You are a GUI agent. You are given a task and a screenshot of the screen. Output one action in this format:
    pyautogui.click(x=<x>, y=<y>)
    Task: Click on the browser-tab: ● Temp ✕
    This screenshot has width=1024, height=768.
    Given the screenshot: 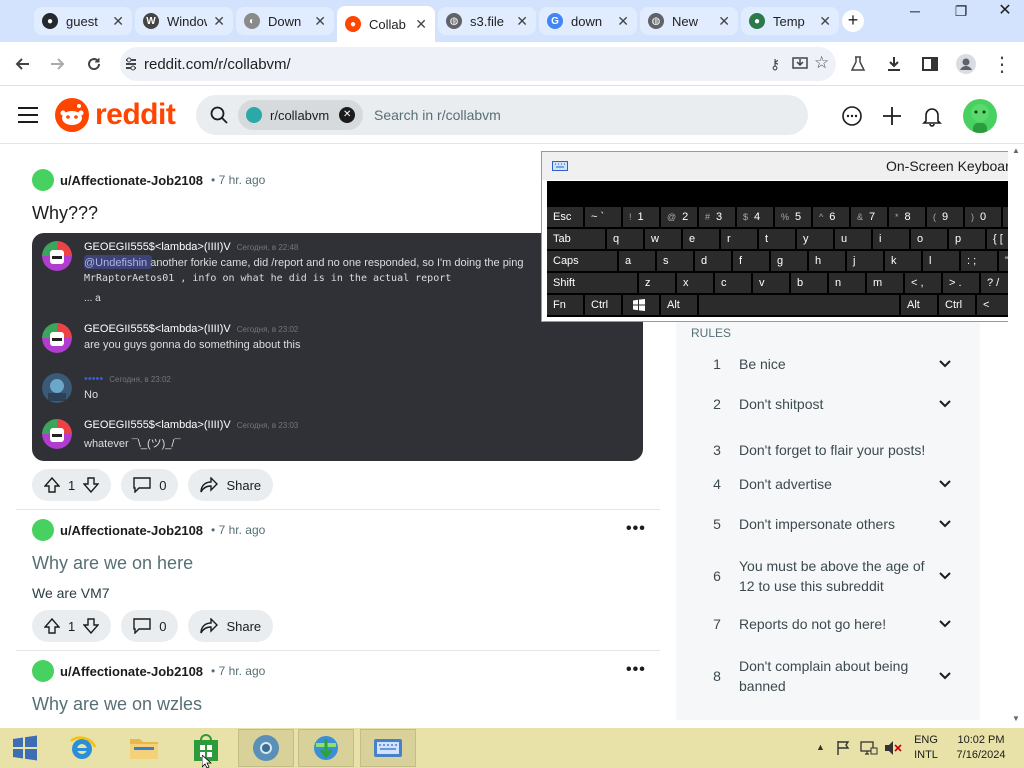 What is the action you would take?
    pyautogui.click(x=790, y=21)
    